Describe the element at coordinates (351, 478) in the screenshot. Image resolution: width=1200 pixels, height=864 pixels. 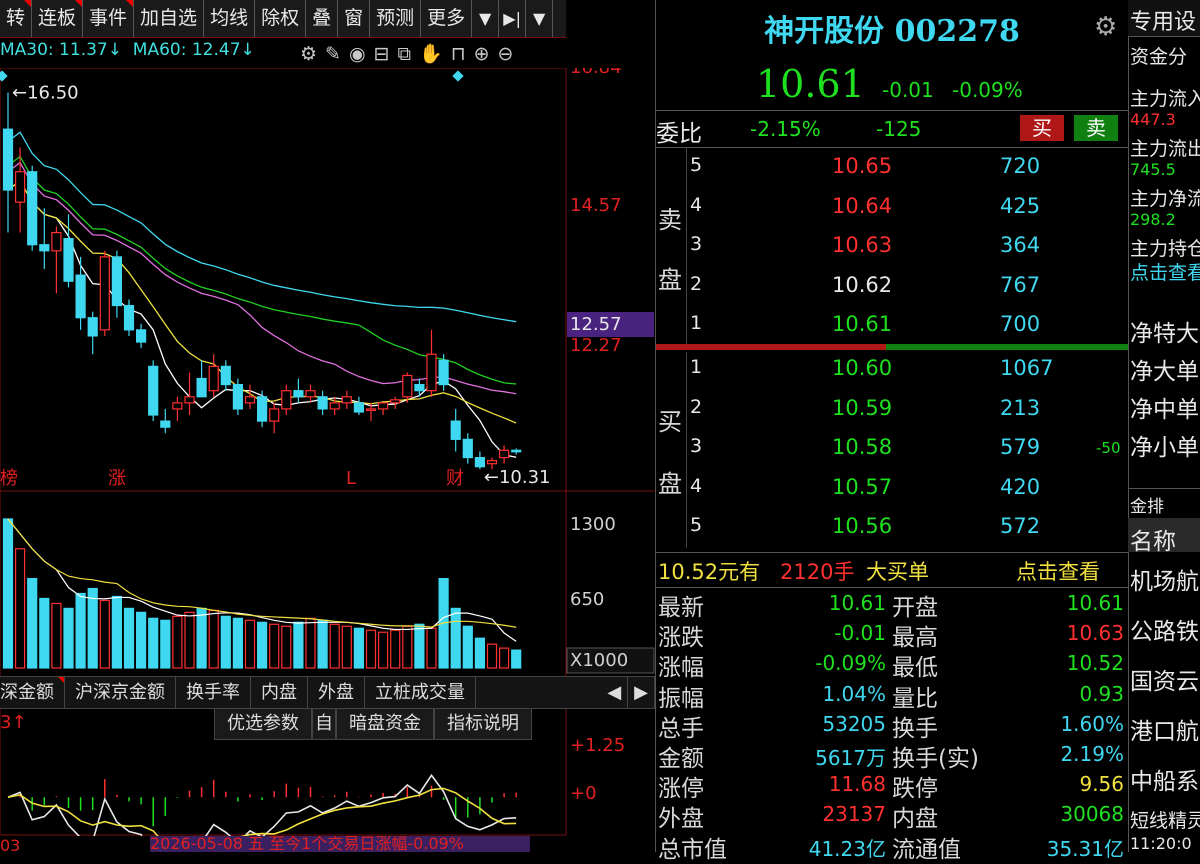
I see `event-marker: L` at that location.